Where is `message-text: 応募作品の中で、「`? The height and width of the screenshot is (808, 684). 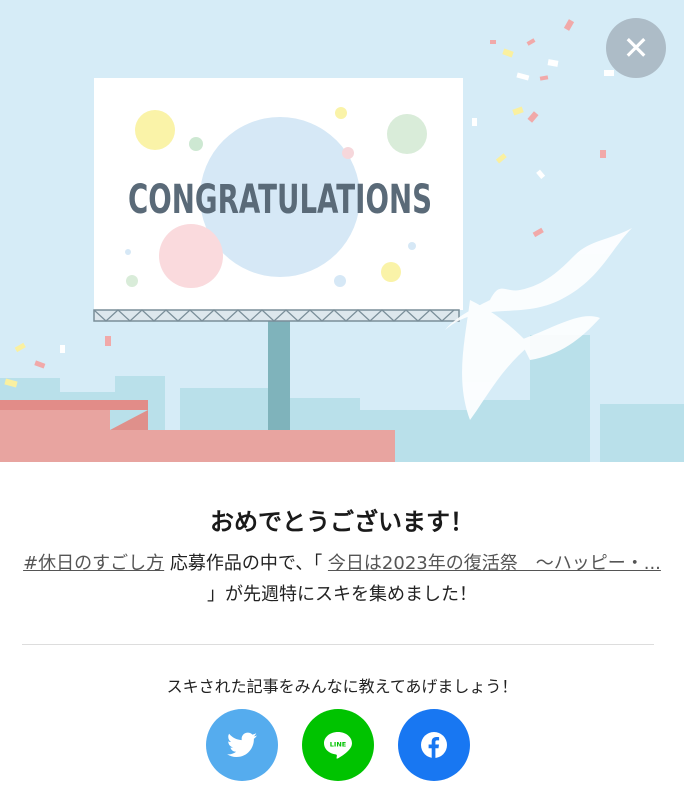
message-text: 応募作品の中で、「 is located at coordinates (246, 563).